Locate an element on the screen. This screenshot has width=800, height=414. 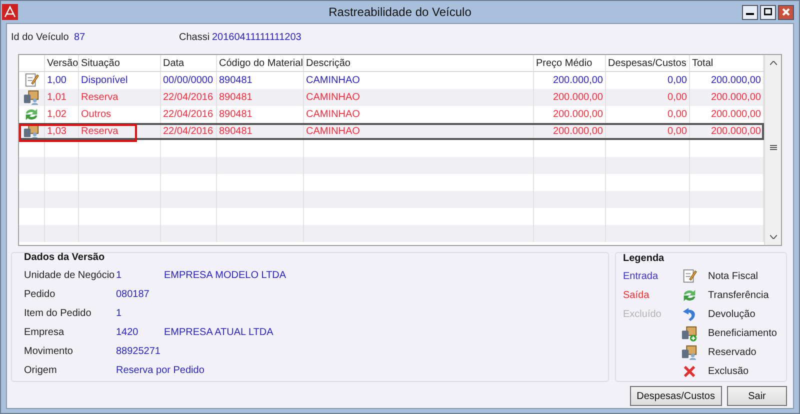
field-label: Movimento is located at coordinates (49, 351).